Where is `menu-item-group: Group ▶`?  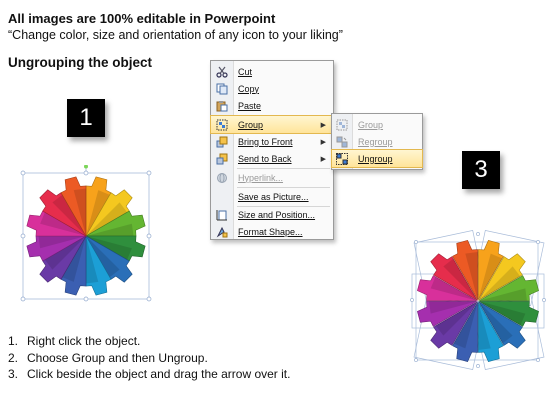
menu-item-group: Group ▶ is located at coordinates (272, 124).